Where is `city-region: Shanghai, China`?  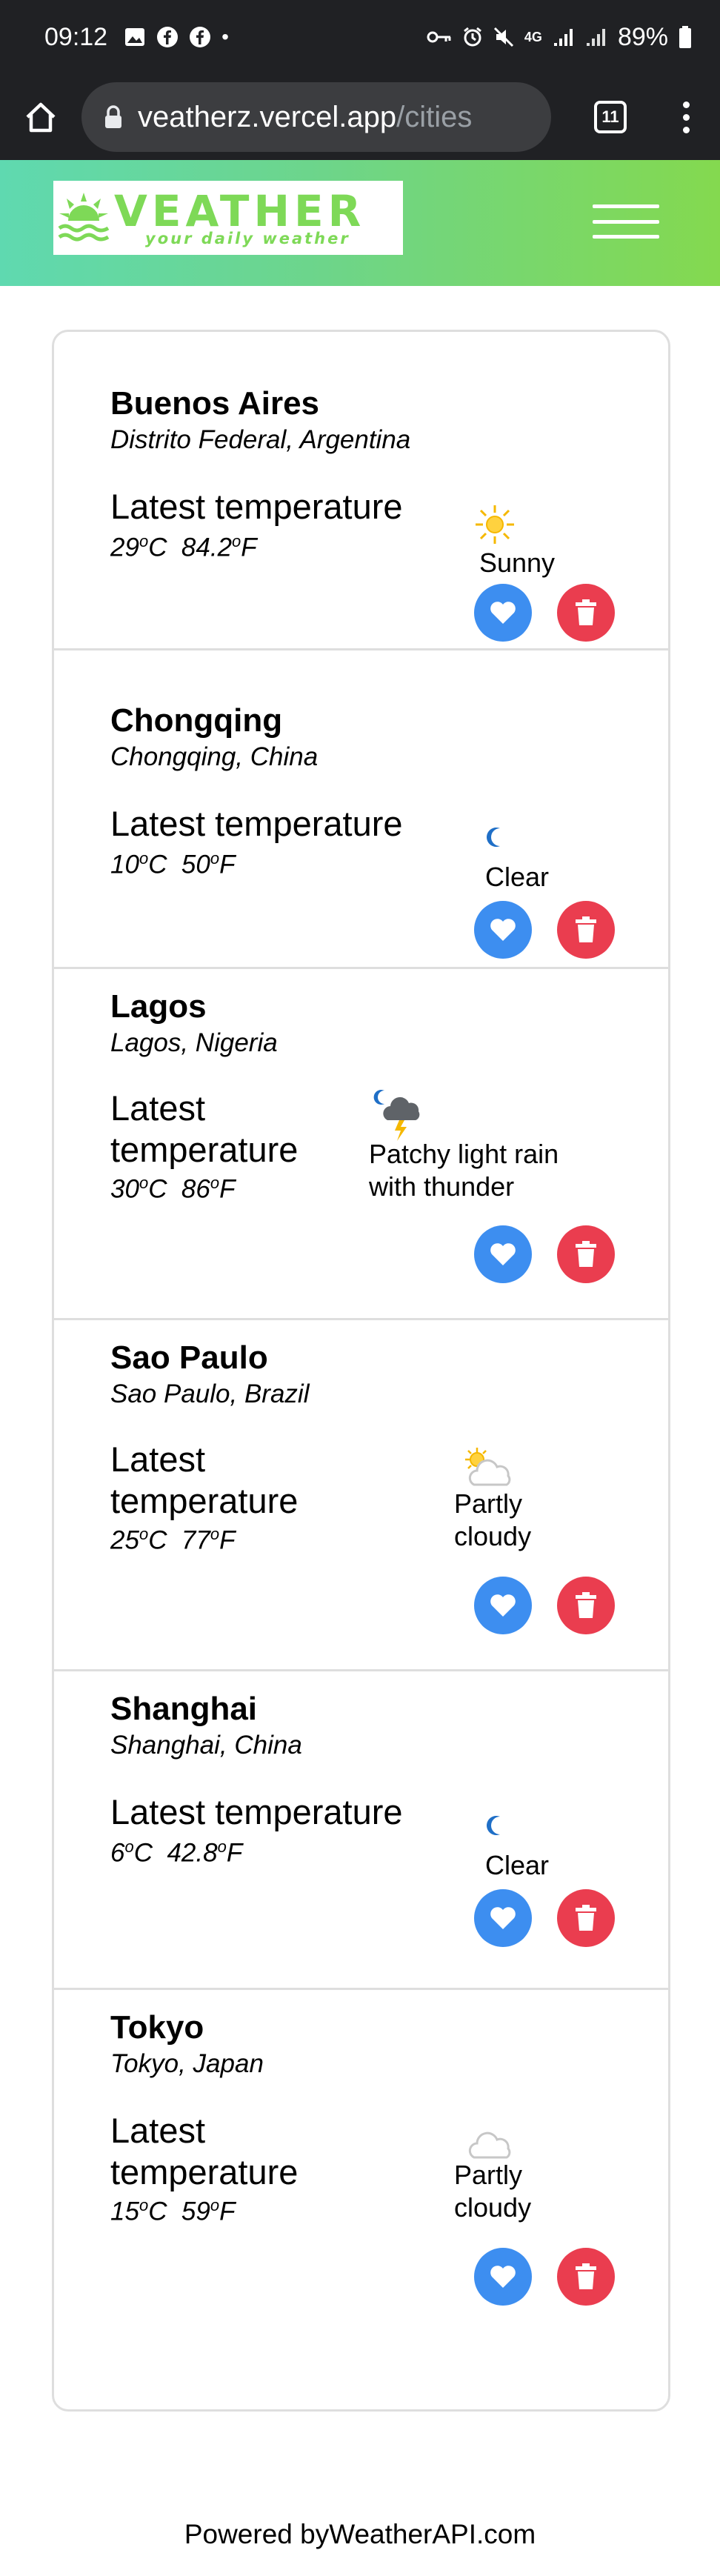 city-region: Shanghai, China is located at coordinates (206, 1745).